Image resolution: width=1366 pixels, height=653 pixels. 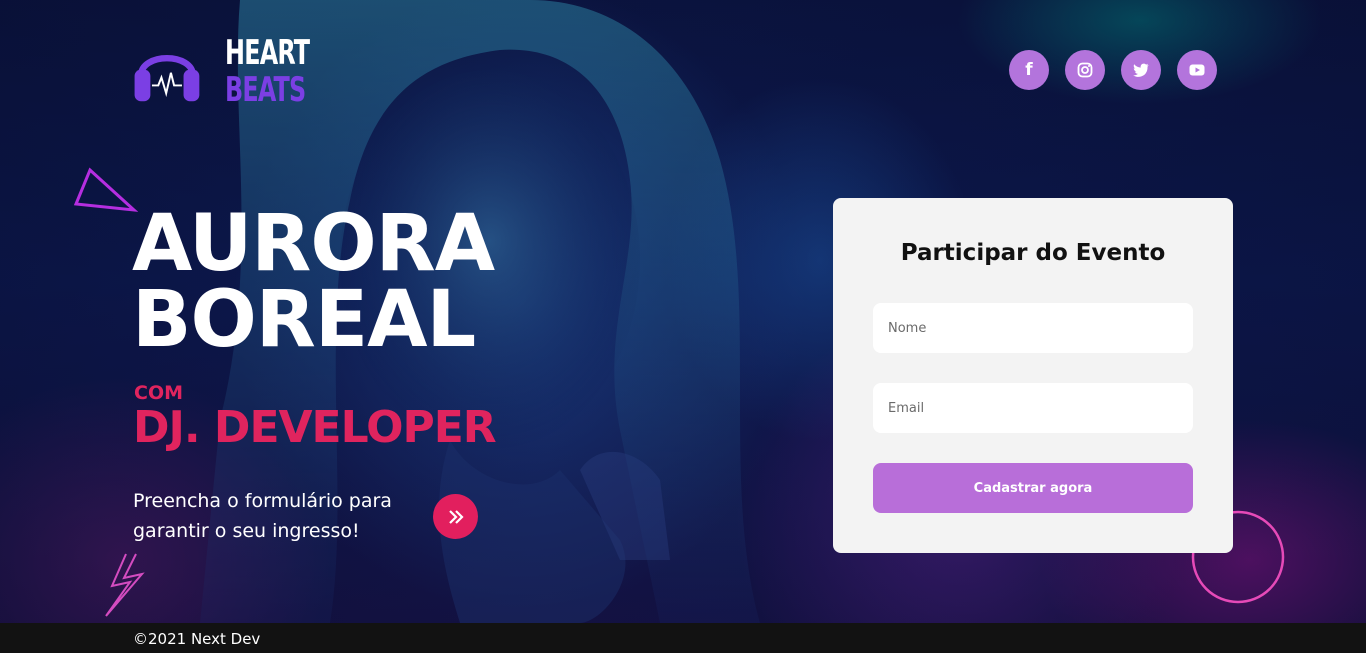 I want to click on double-chevron-right-icon, so click(x=456, y=516).